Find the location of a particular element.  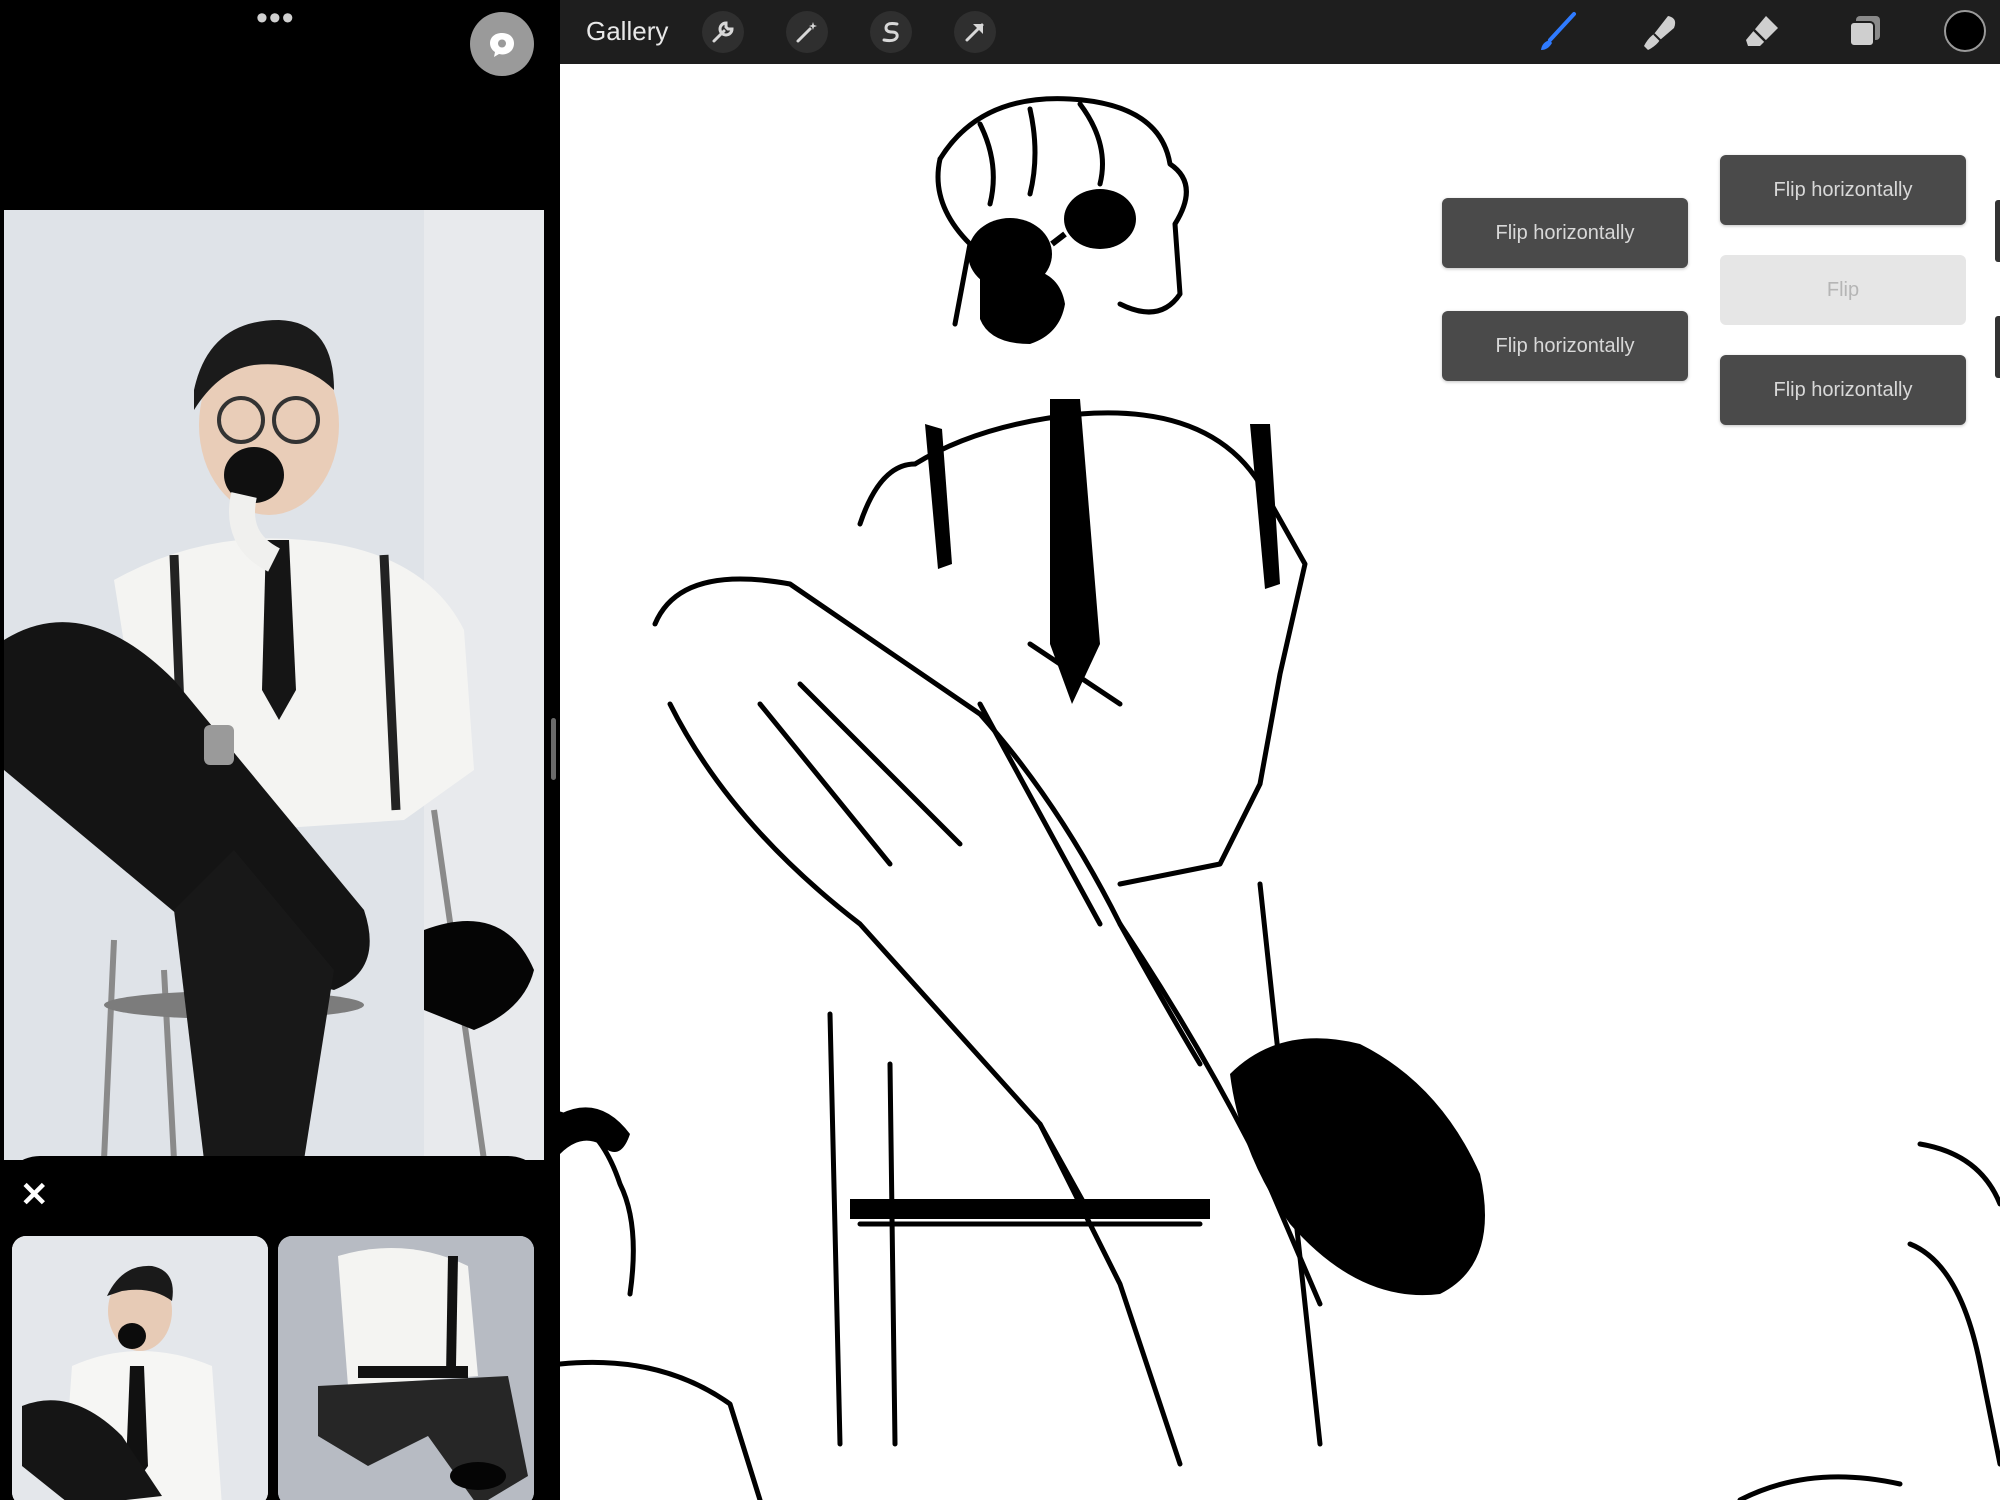

selection-s-icon is located at coordinates (890, 32).